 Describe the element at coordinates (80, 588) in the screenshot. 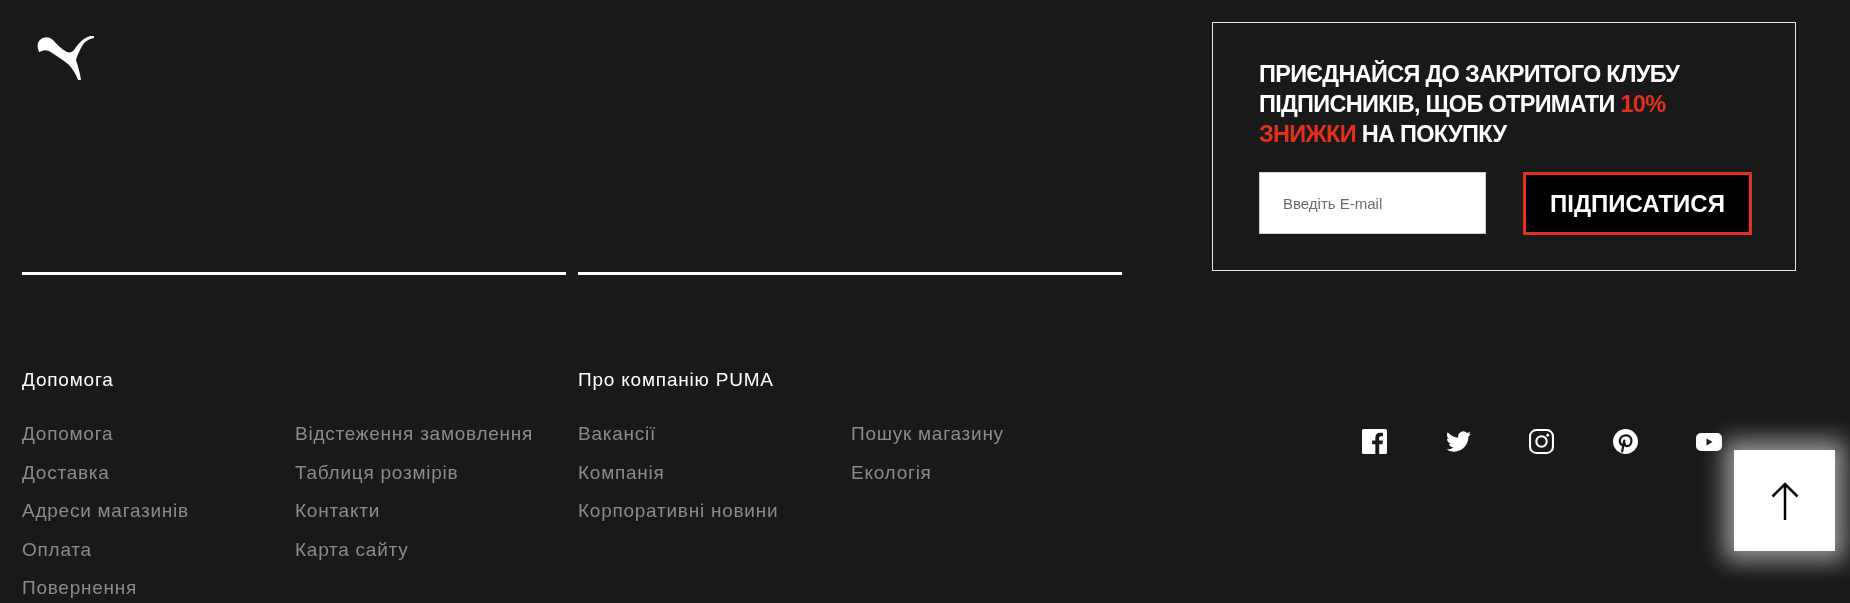

I see `footer-link: Повернення` at that location.